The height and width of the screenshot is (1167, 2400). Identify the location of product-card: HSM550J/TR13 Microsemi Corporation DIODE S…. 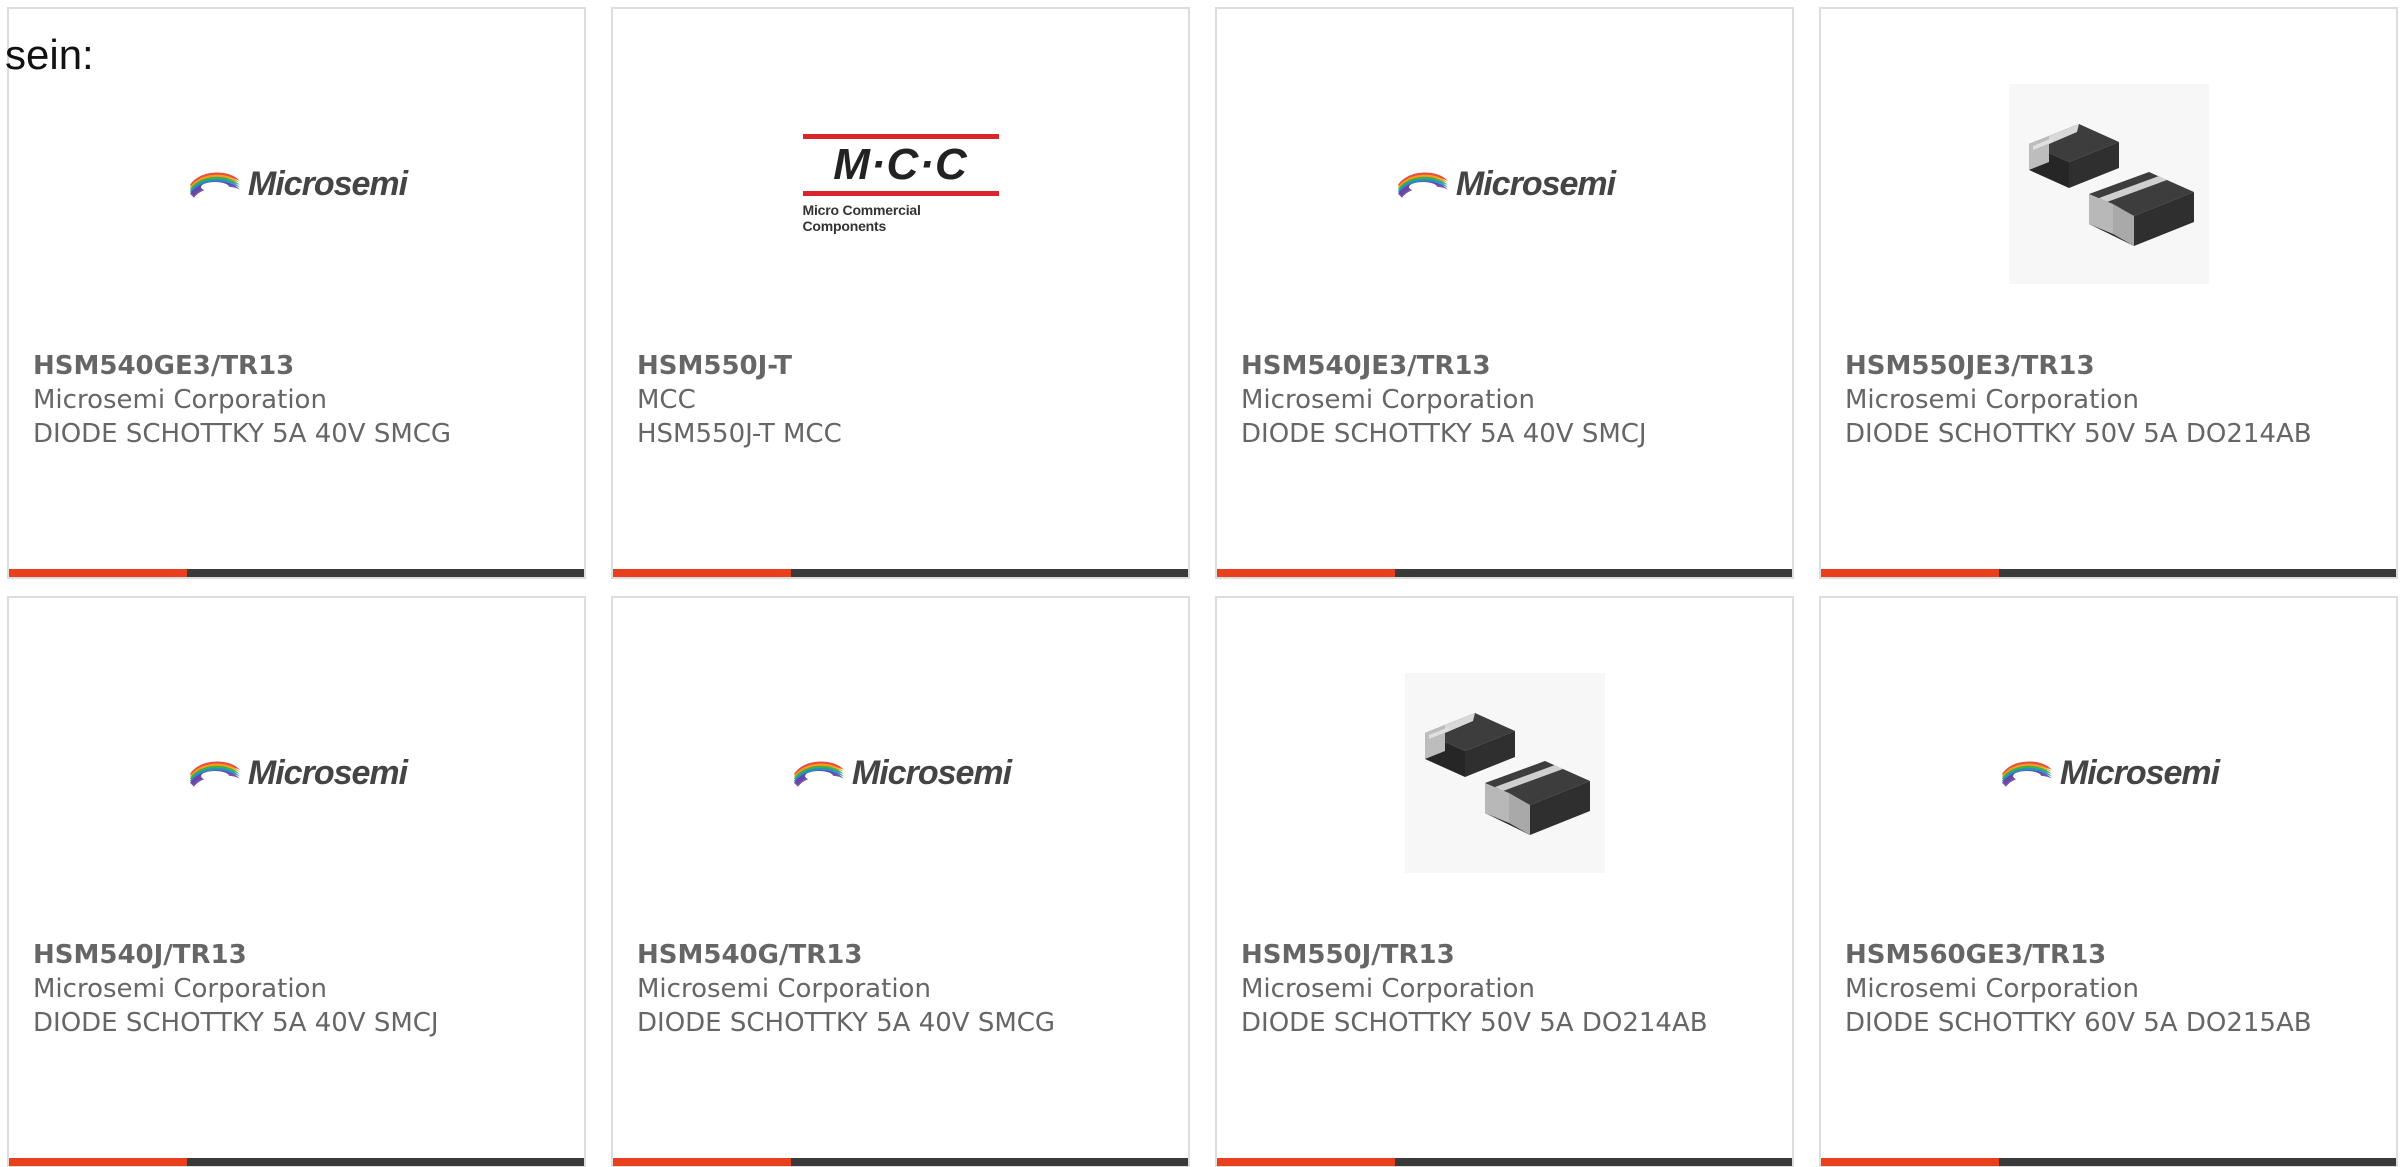
(1504, 881).